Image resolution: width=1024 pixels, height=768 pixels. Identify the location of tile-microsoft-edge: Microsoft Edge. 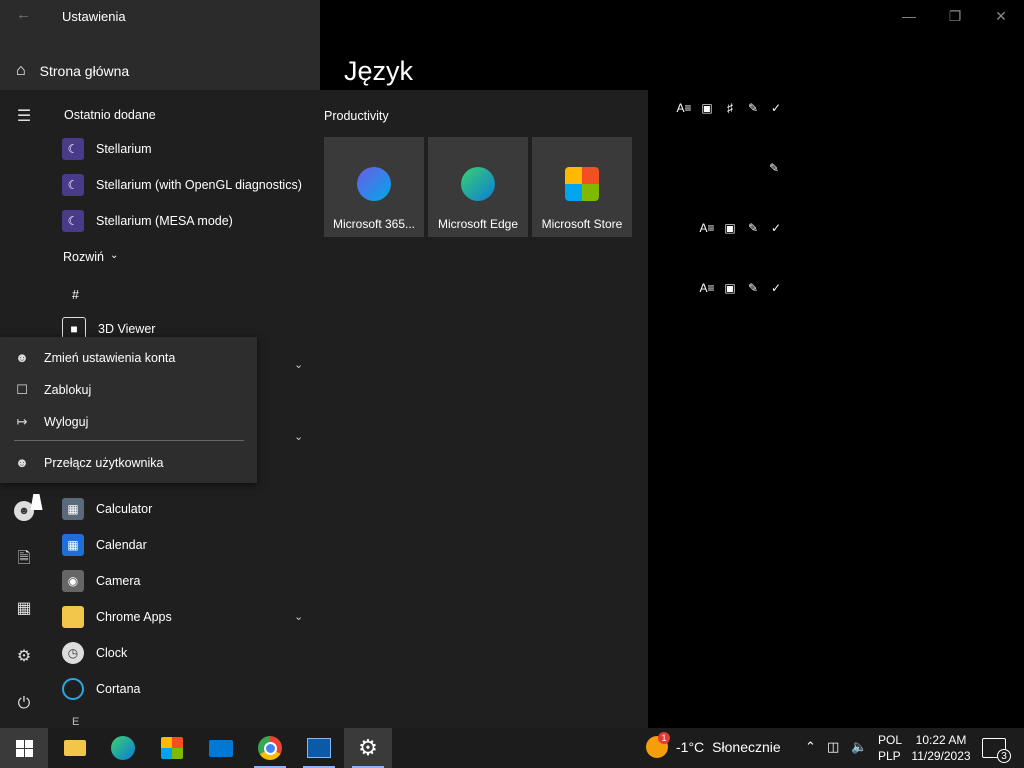
(478, 187).